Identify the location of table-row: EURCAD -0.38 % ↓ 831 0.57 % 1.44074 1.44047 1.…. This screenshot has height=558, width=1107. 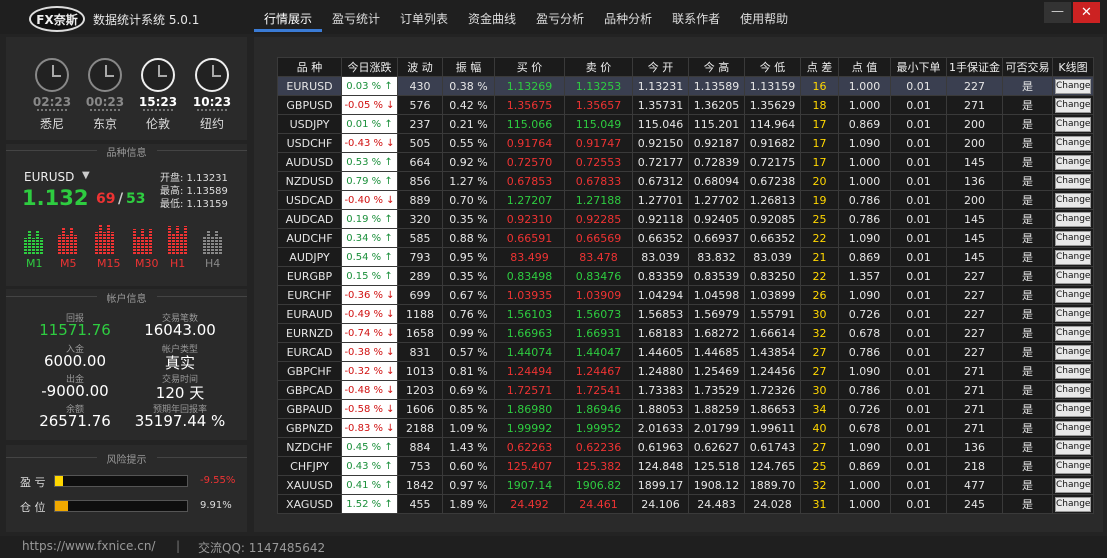
(685, 352).